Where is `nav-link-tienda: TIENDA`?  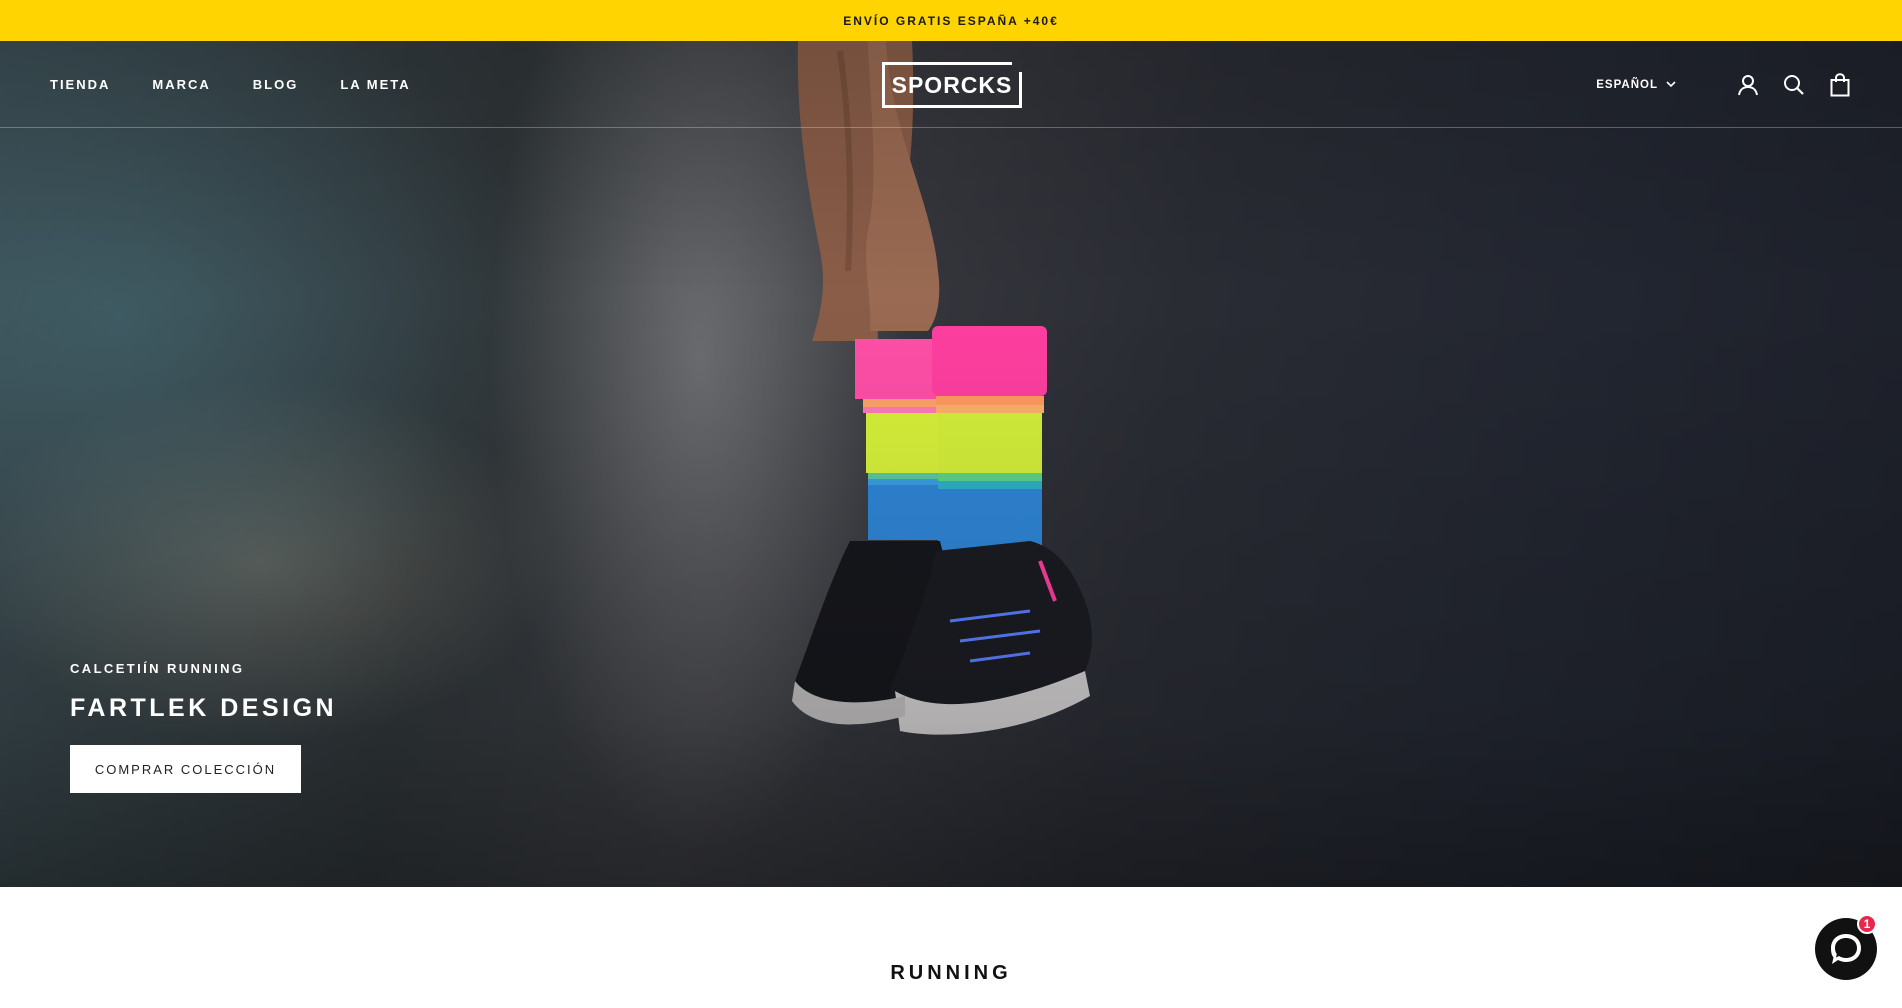
nav-link-tienda: TIENDA is located at coordinates (80, 84).